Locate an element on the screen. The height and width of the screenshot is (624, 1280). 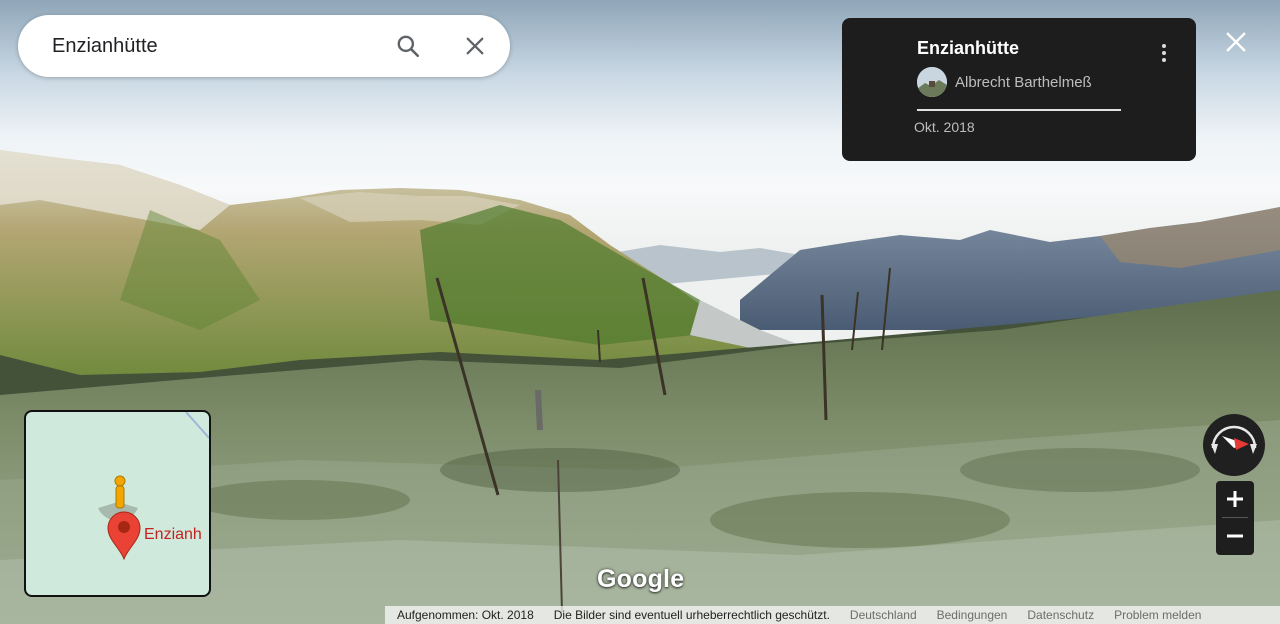
avatar is located at coordinates (932, 82).